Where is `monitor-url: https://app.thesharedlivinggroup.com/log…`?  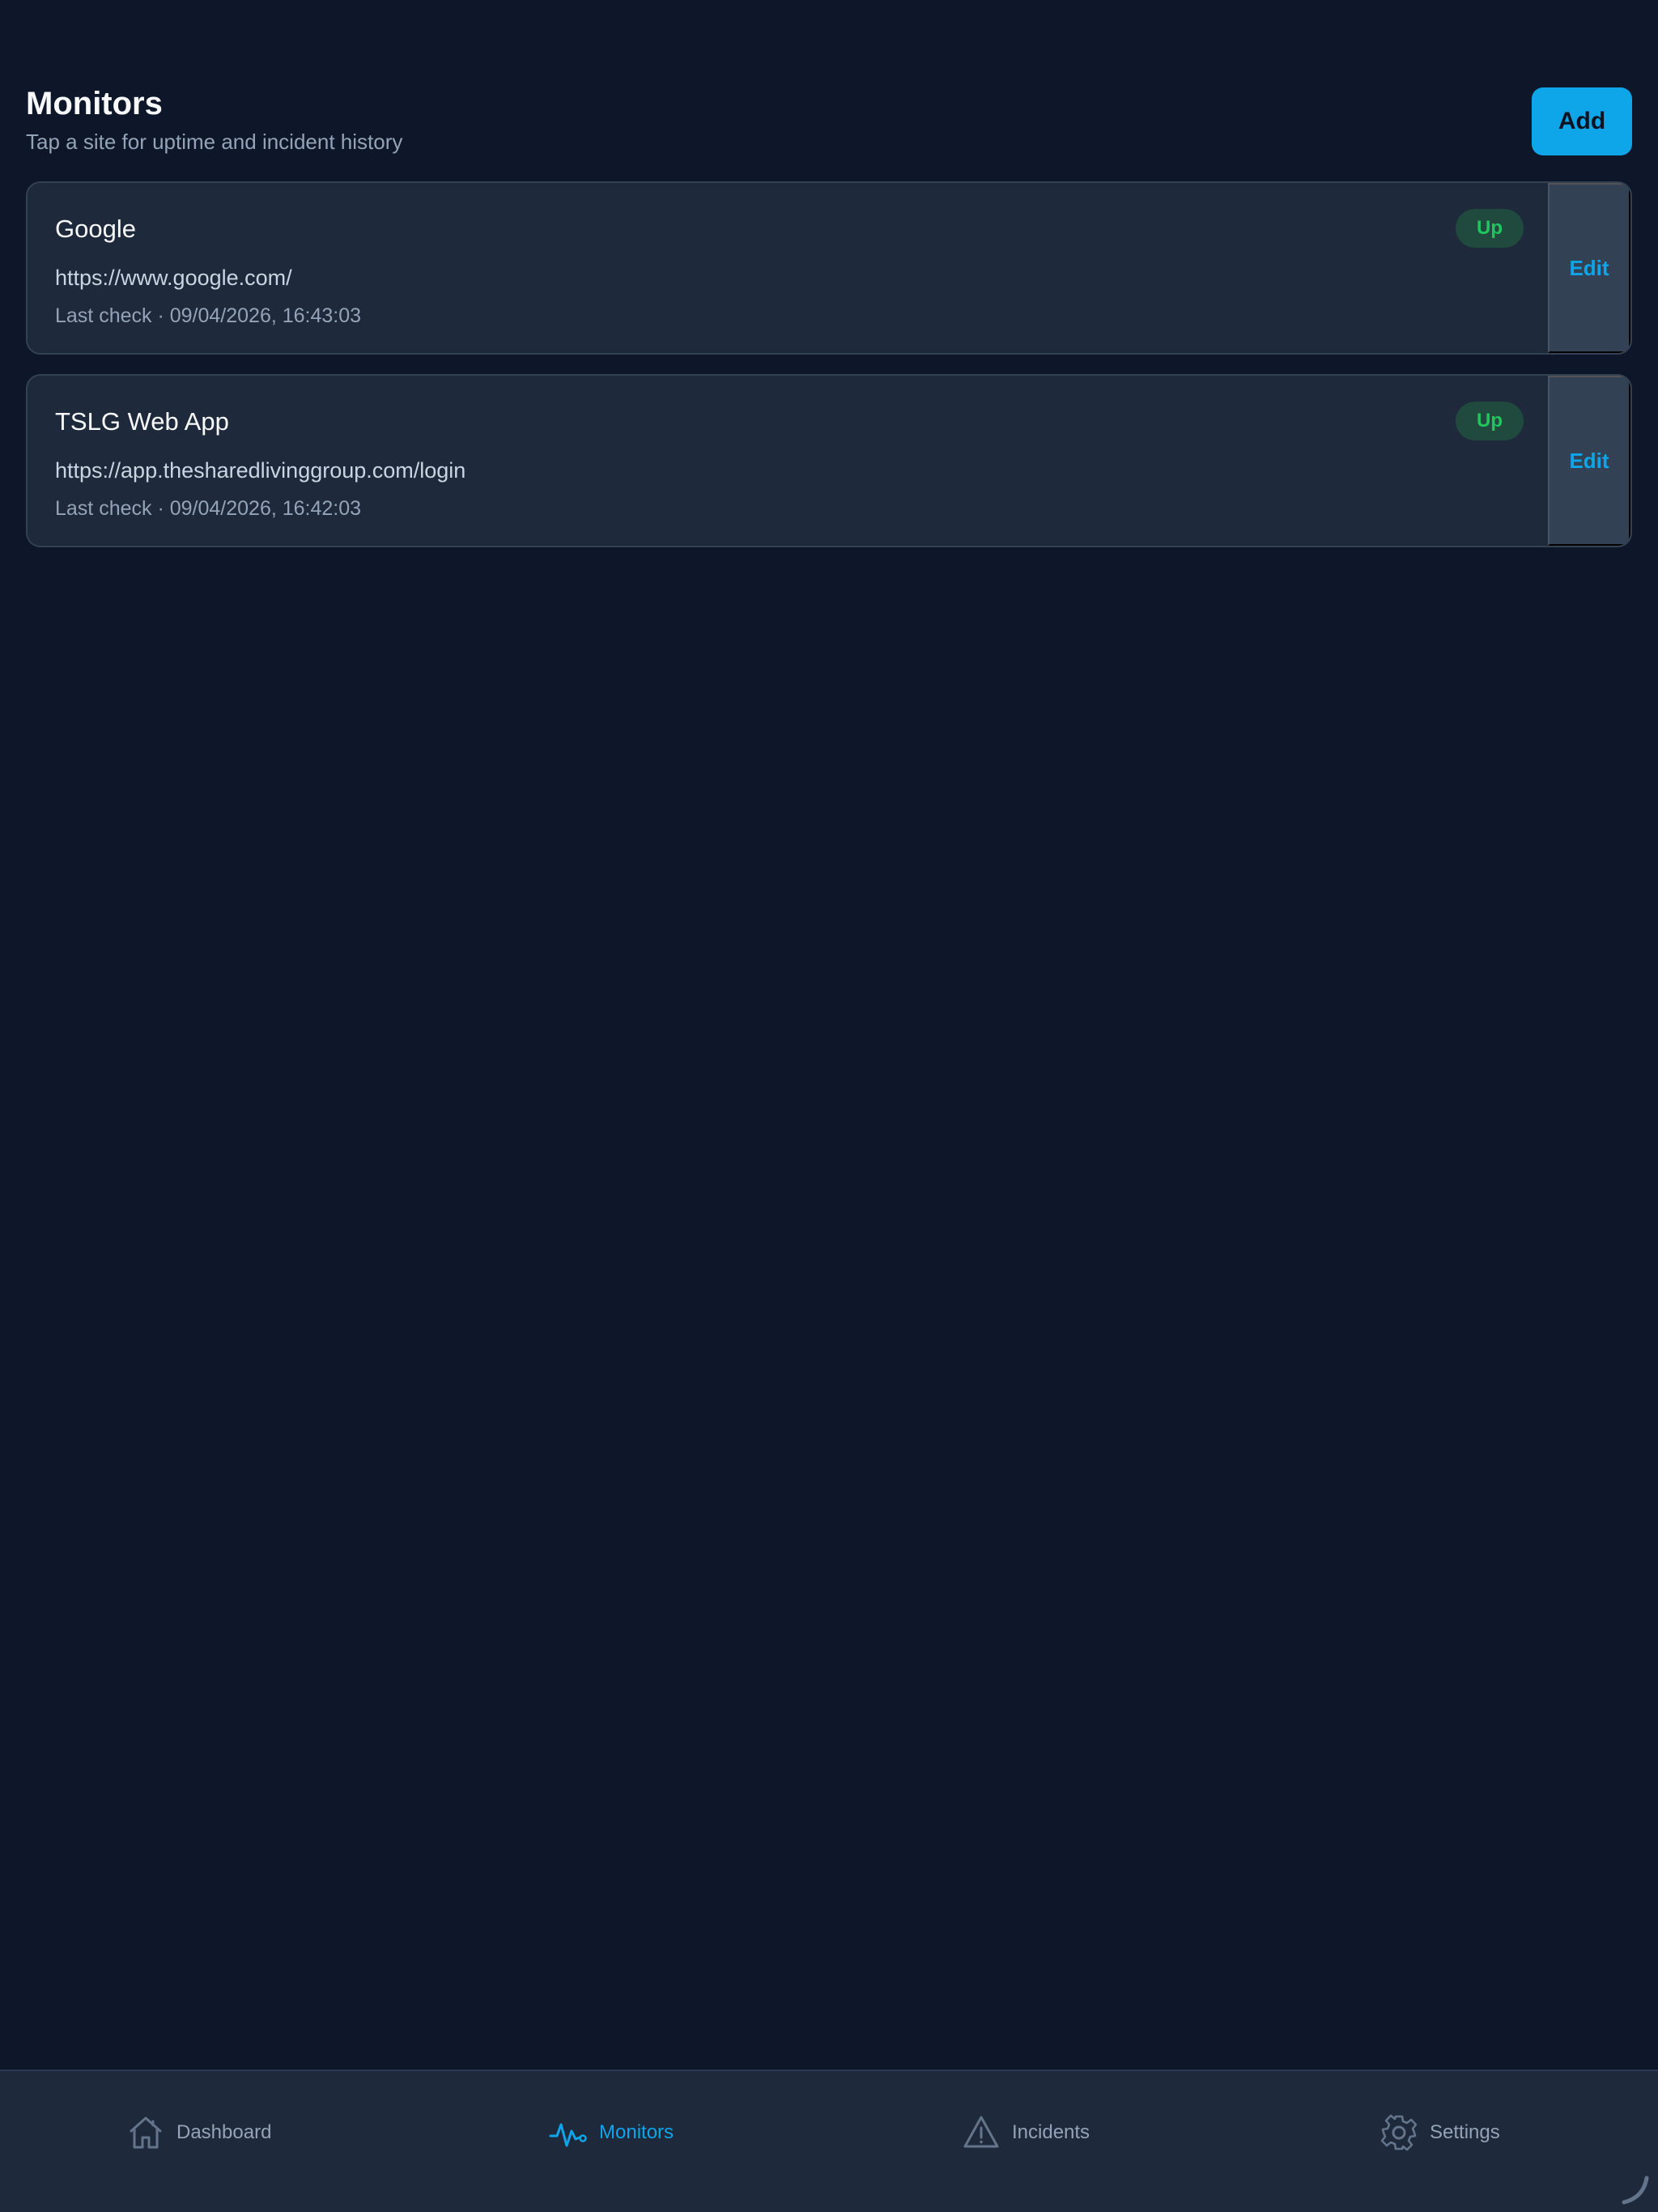
monitor-url: https://app.thesharedlivinggroup.com/log… is located at coordinates (260, 471).